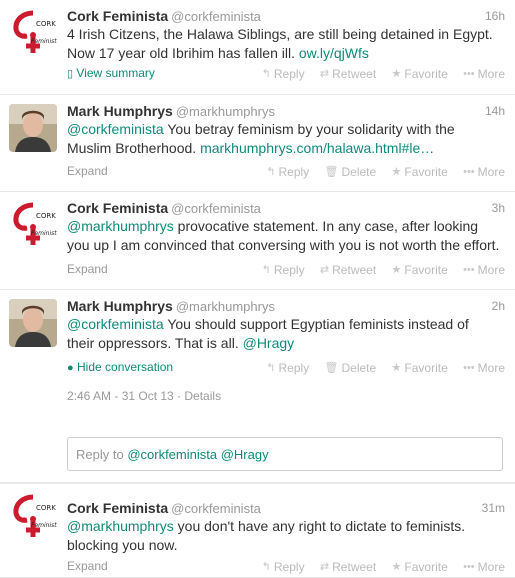 The image size is (515, 578). Describe the element at coordinates (198, 454) in the screenshot. I see `reply-mentions: @corkfeminista @Hragy` at that location.